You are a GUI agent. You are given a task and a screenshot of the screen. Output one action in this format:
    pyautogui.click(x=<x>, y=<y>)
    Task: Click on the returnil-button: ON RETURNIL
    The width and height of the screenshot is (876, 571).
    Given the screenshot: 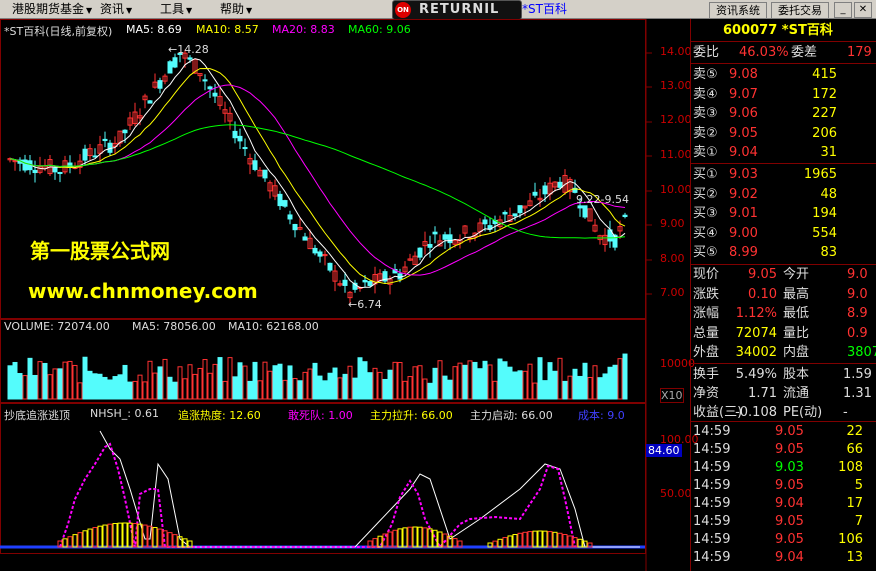 What is the action you would take?
    pyautogui.click(x=457, y=10)
    